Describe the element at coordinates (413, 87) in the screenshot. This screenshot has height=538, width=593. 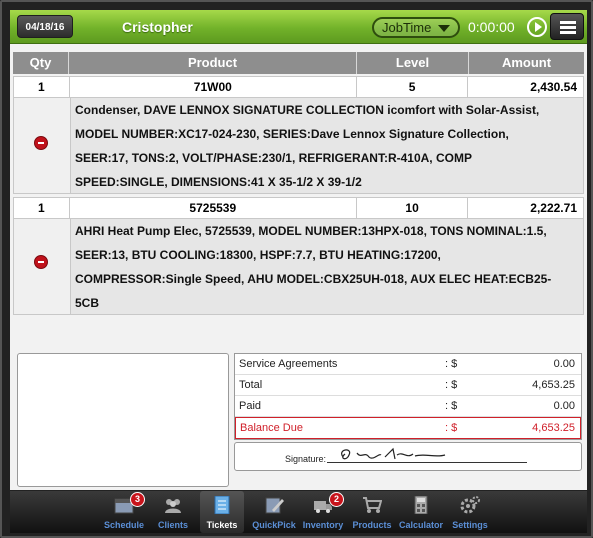
I see `level-cell: 5` at that location.